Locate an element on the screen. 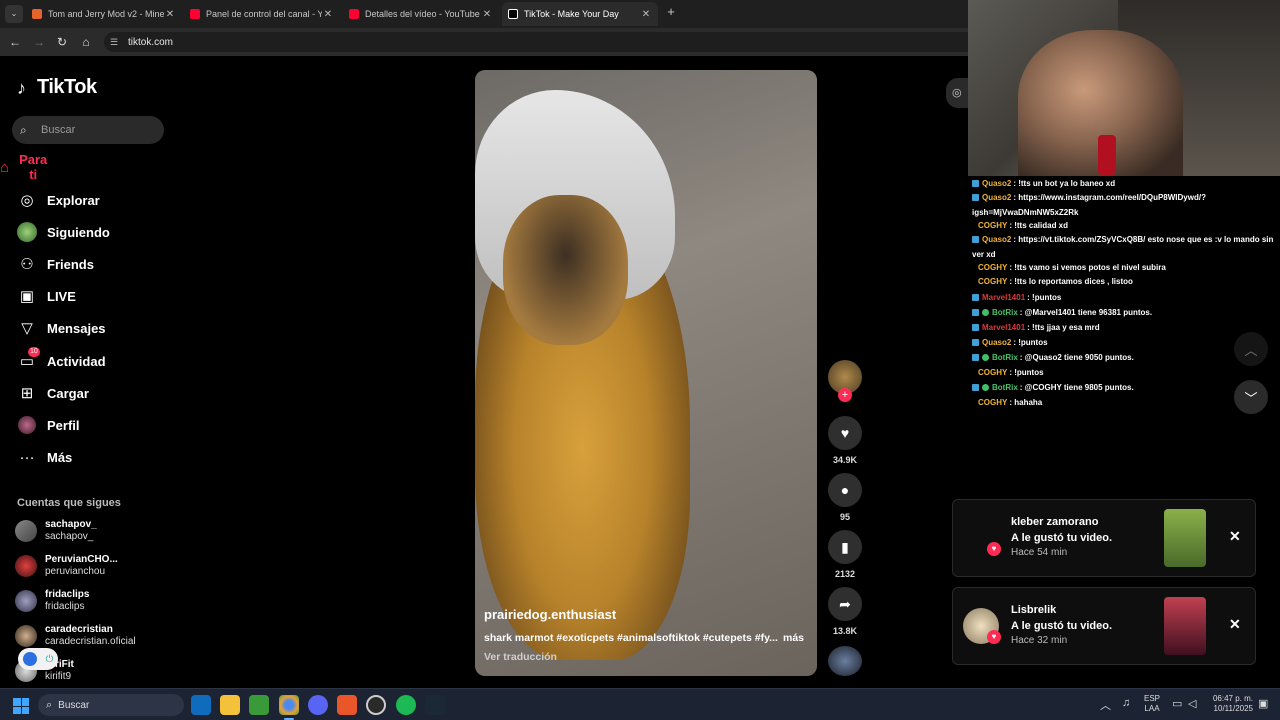  sidebar-item-explorar: ◎ Explorar is located at coordinates (58, 200).